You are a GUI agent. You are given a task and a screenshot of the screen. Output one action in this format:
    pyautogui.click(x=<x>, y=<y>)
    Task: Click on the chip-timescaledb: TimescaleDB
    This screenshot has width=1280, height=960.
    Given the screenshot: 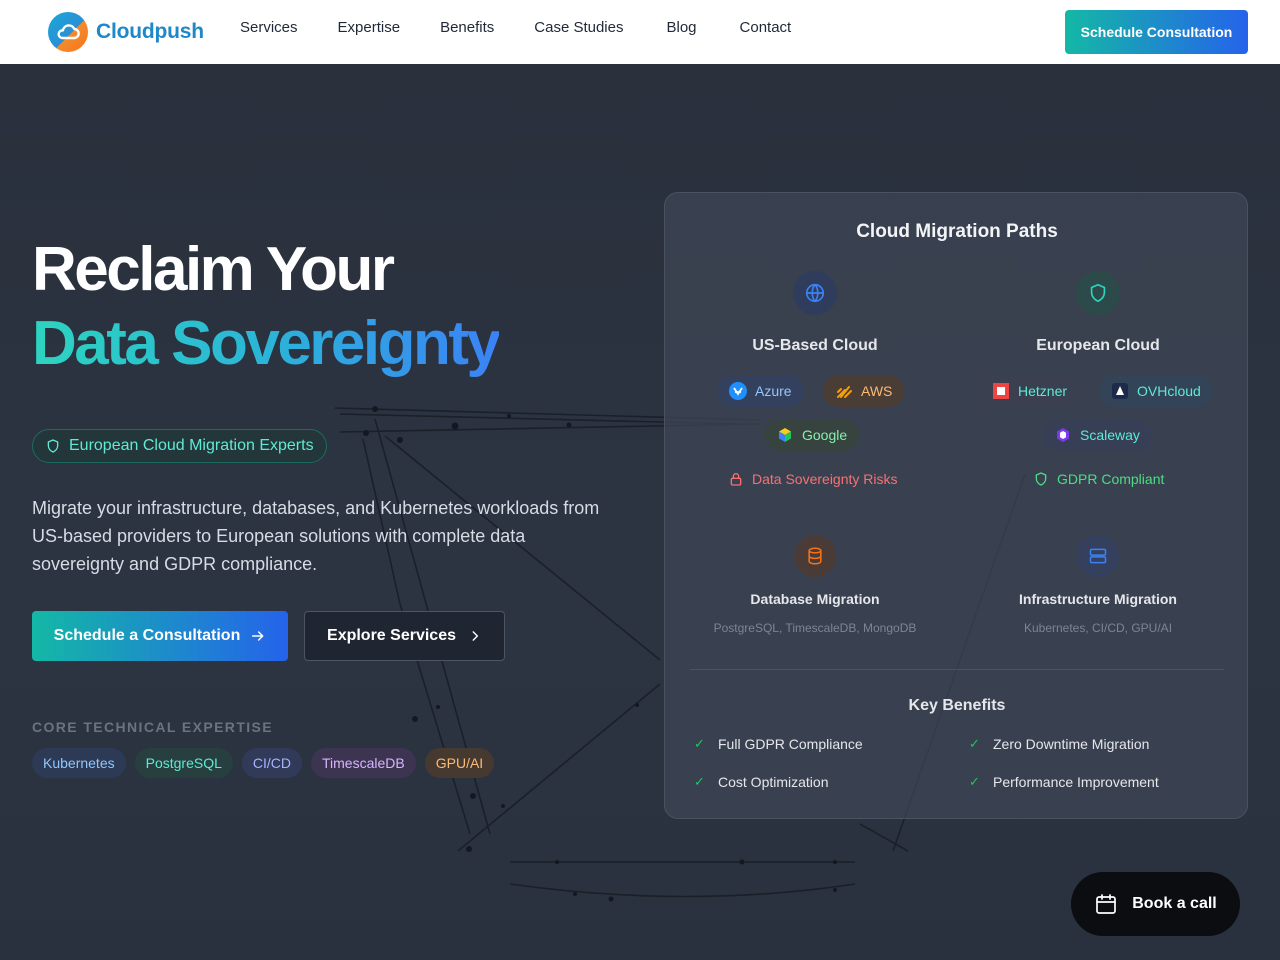 What is the action you would take?
    pyautogui.click(x=363, y=763)
    